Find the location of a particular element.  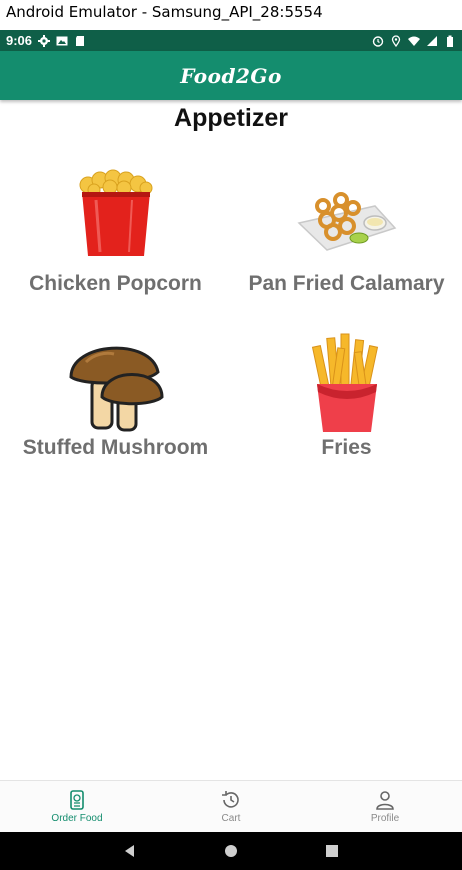

history-icon is located at coordinates (230, 799).